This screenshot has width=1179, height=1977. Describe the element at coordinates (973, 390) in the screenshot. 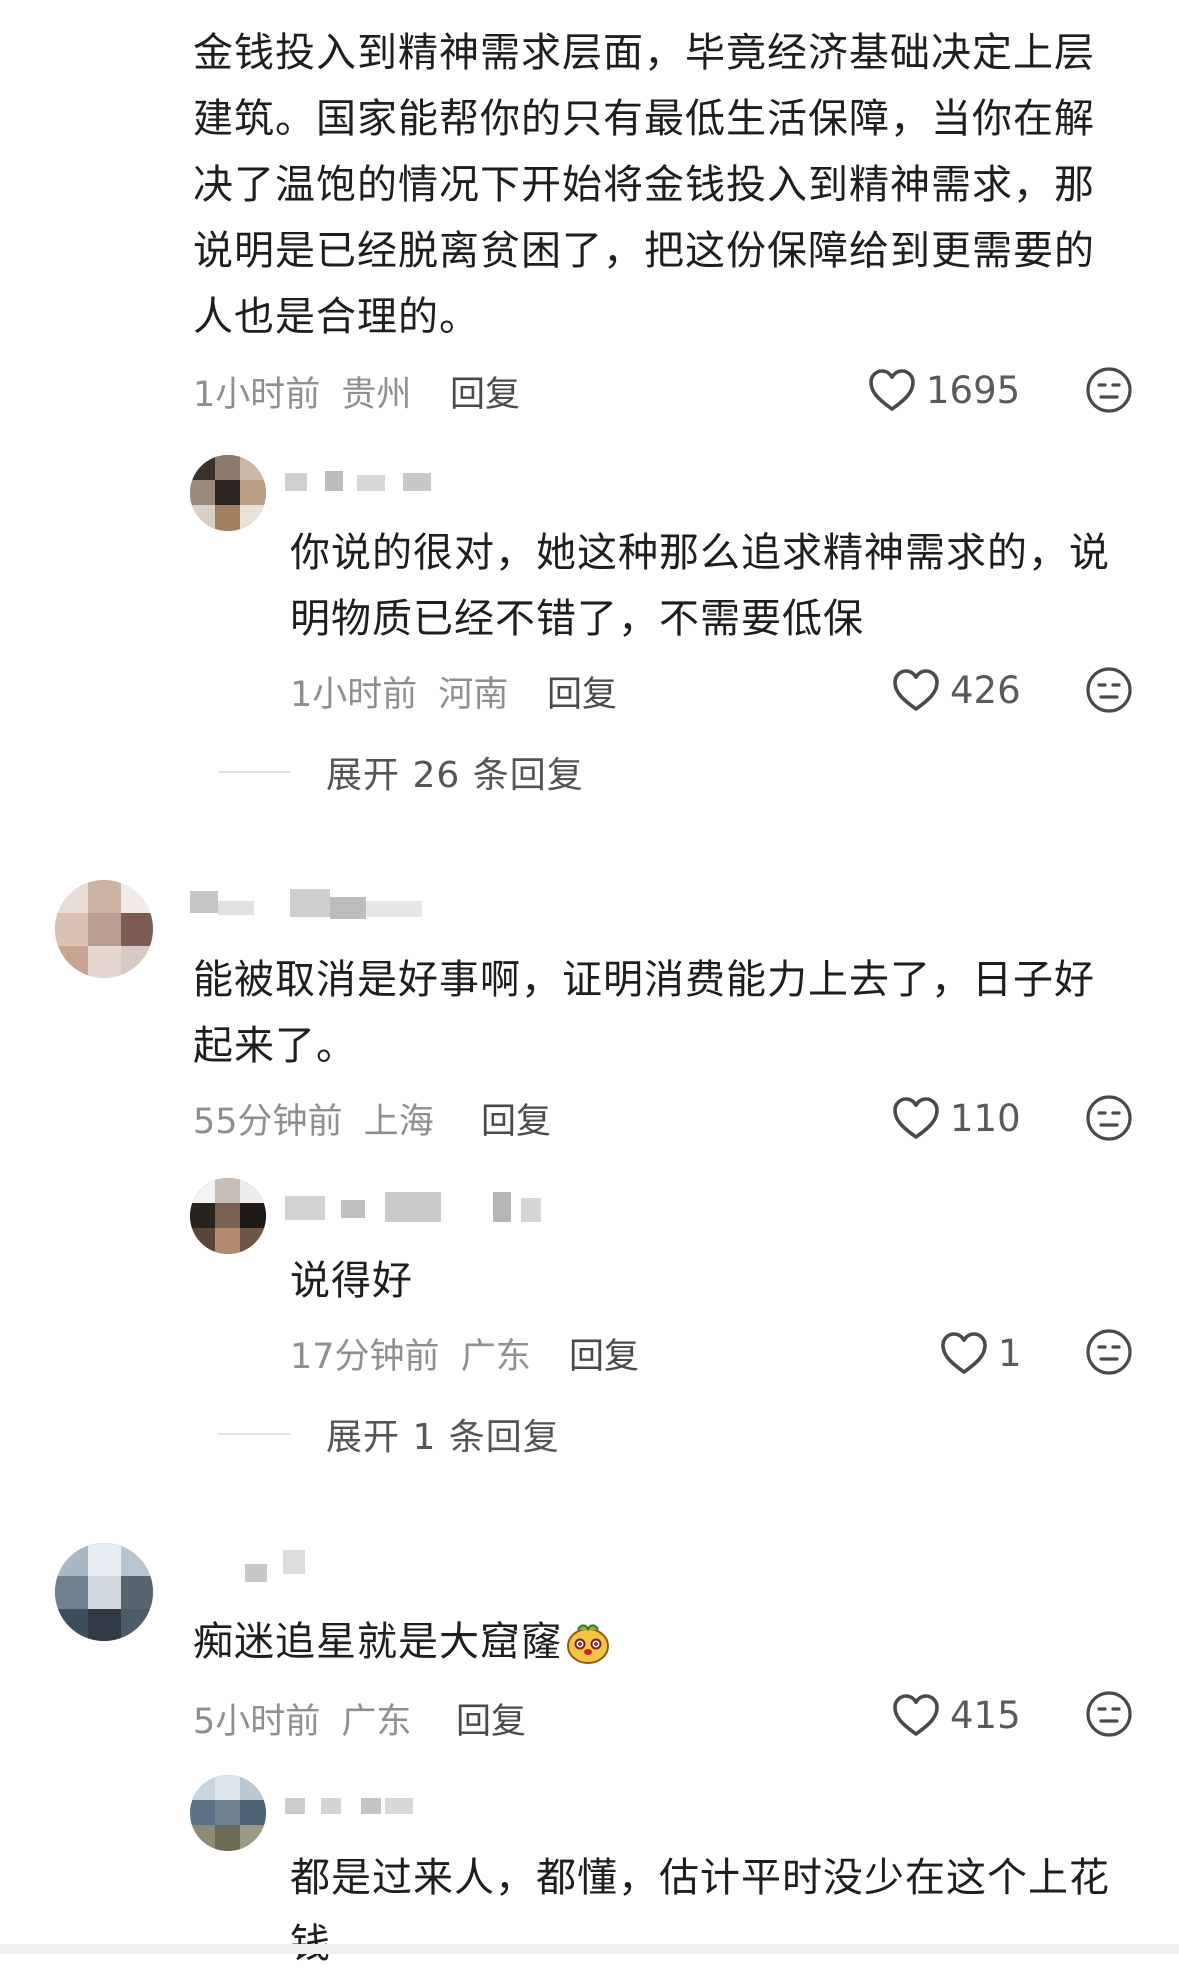

I see `like-count: 1695` at that location.